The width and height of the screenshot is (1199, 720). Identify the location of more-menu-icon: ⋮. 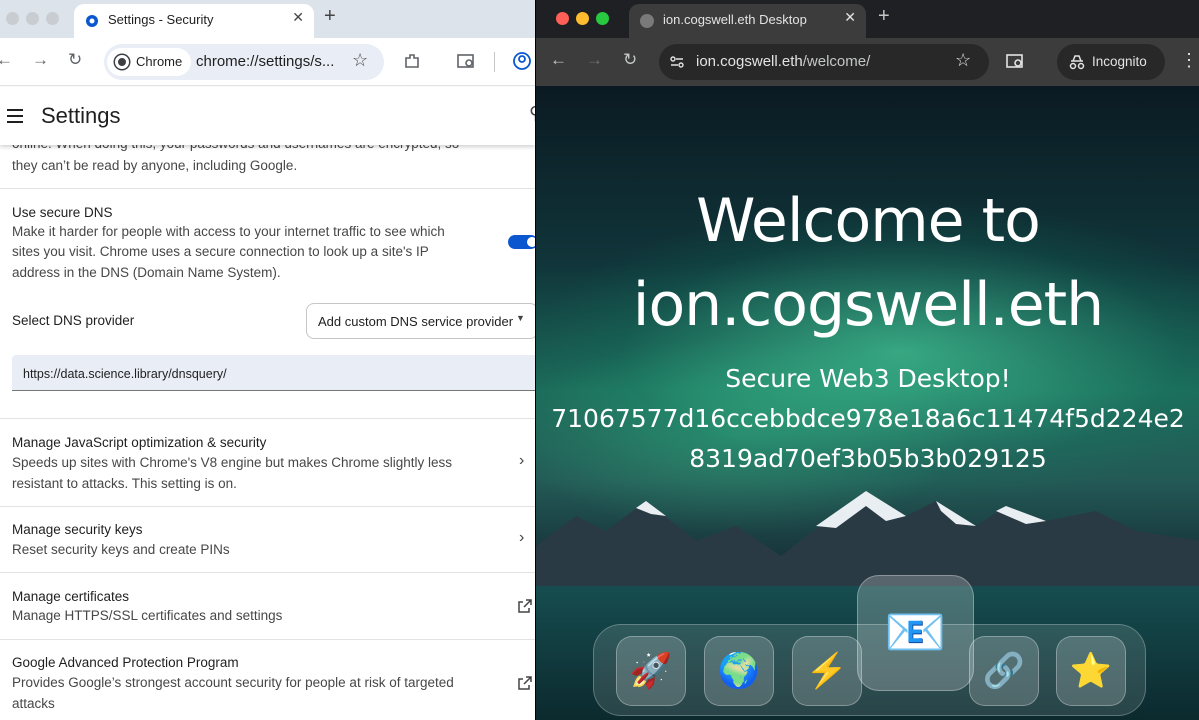
(1189, 60).